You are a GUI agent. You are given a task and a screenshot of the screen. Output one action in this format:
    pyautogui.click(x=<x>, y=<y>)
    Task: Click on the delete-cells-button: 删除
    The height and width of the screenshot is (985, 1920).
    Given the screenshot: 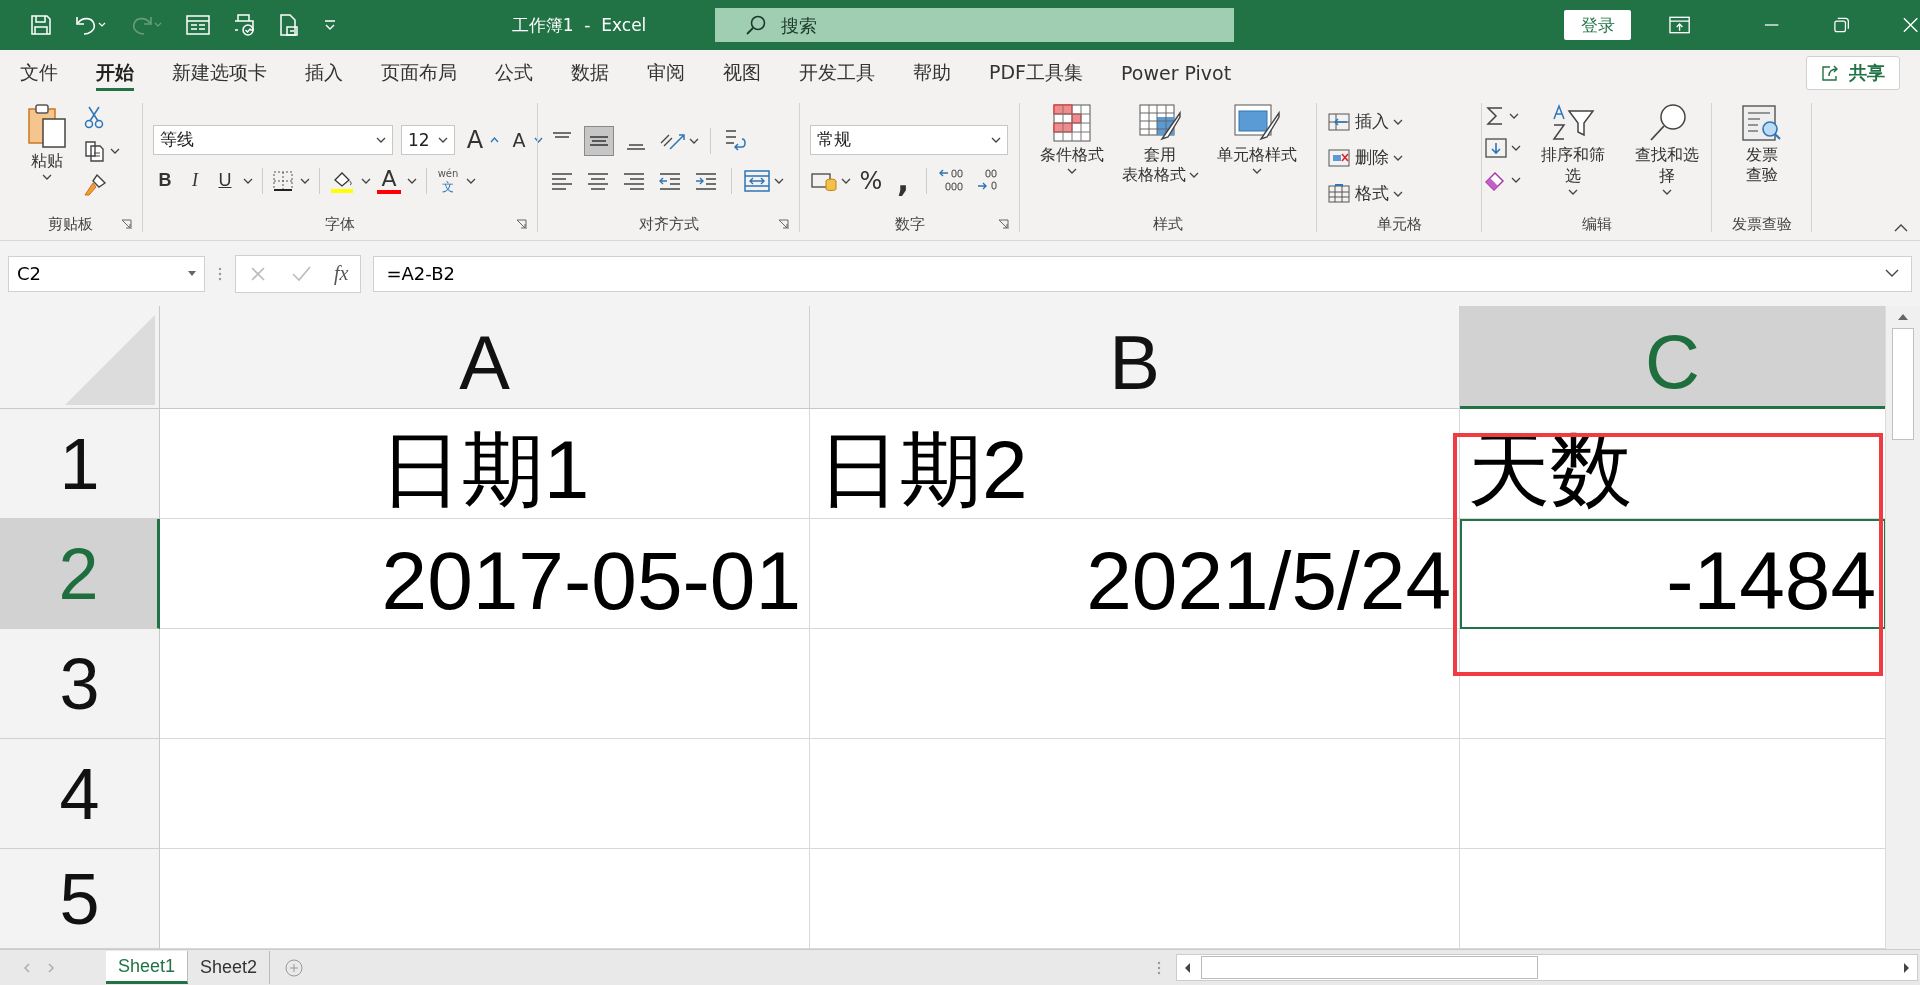 What is the action you would take?
    pyautogui.click(x=1365, y=157)
    